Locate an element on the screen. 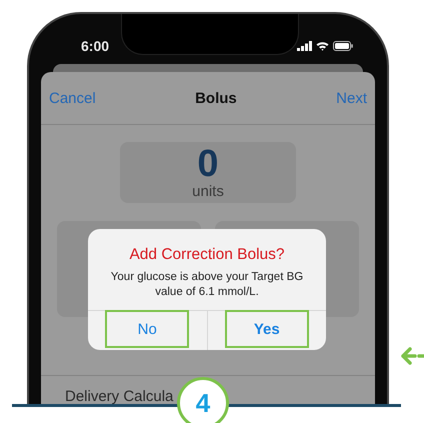 The height and width of the screenshot is (423, 424). status-time: 6:00 is located at coordinates (95, 46).